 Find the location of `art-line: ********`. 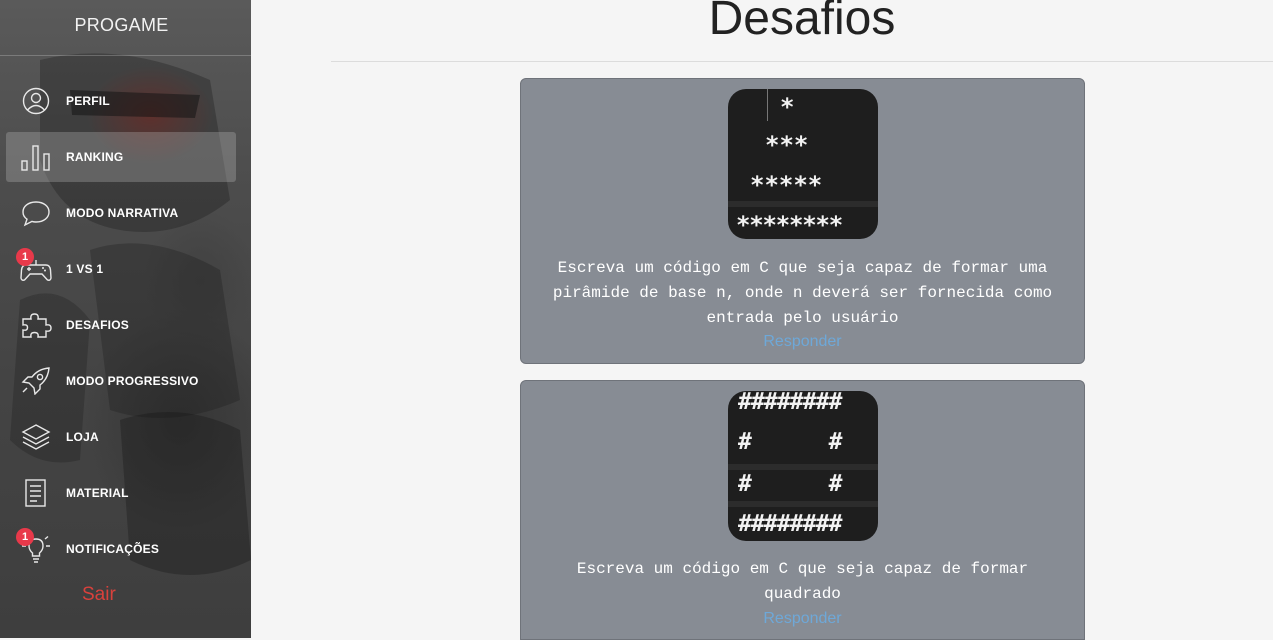

art-line: ******** is located at coordinates (789, 225).